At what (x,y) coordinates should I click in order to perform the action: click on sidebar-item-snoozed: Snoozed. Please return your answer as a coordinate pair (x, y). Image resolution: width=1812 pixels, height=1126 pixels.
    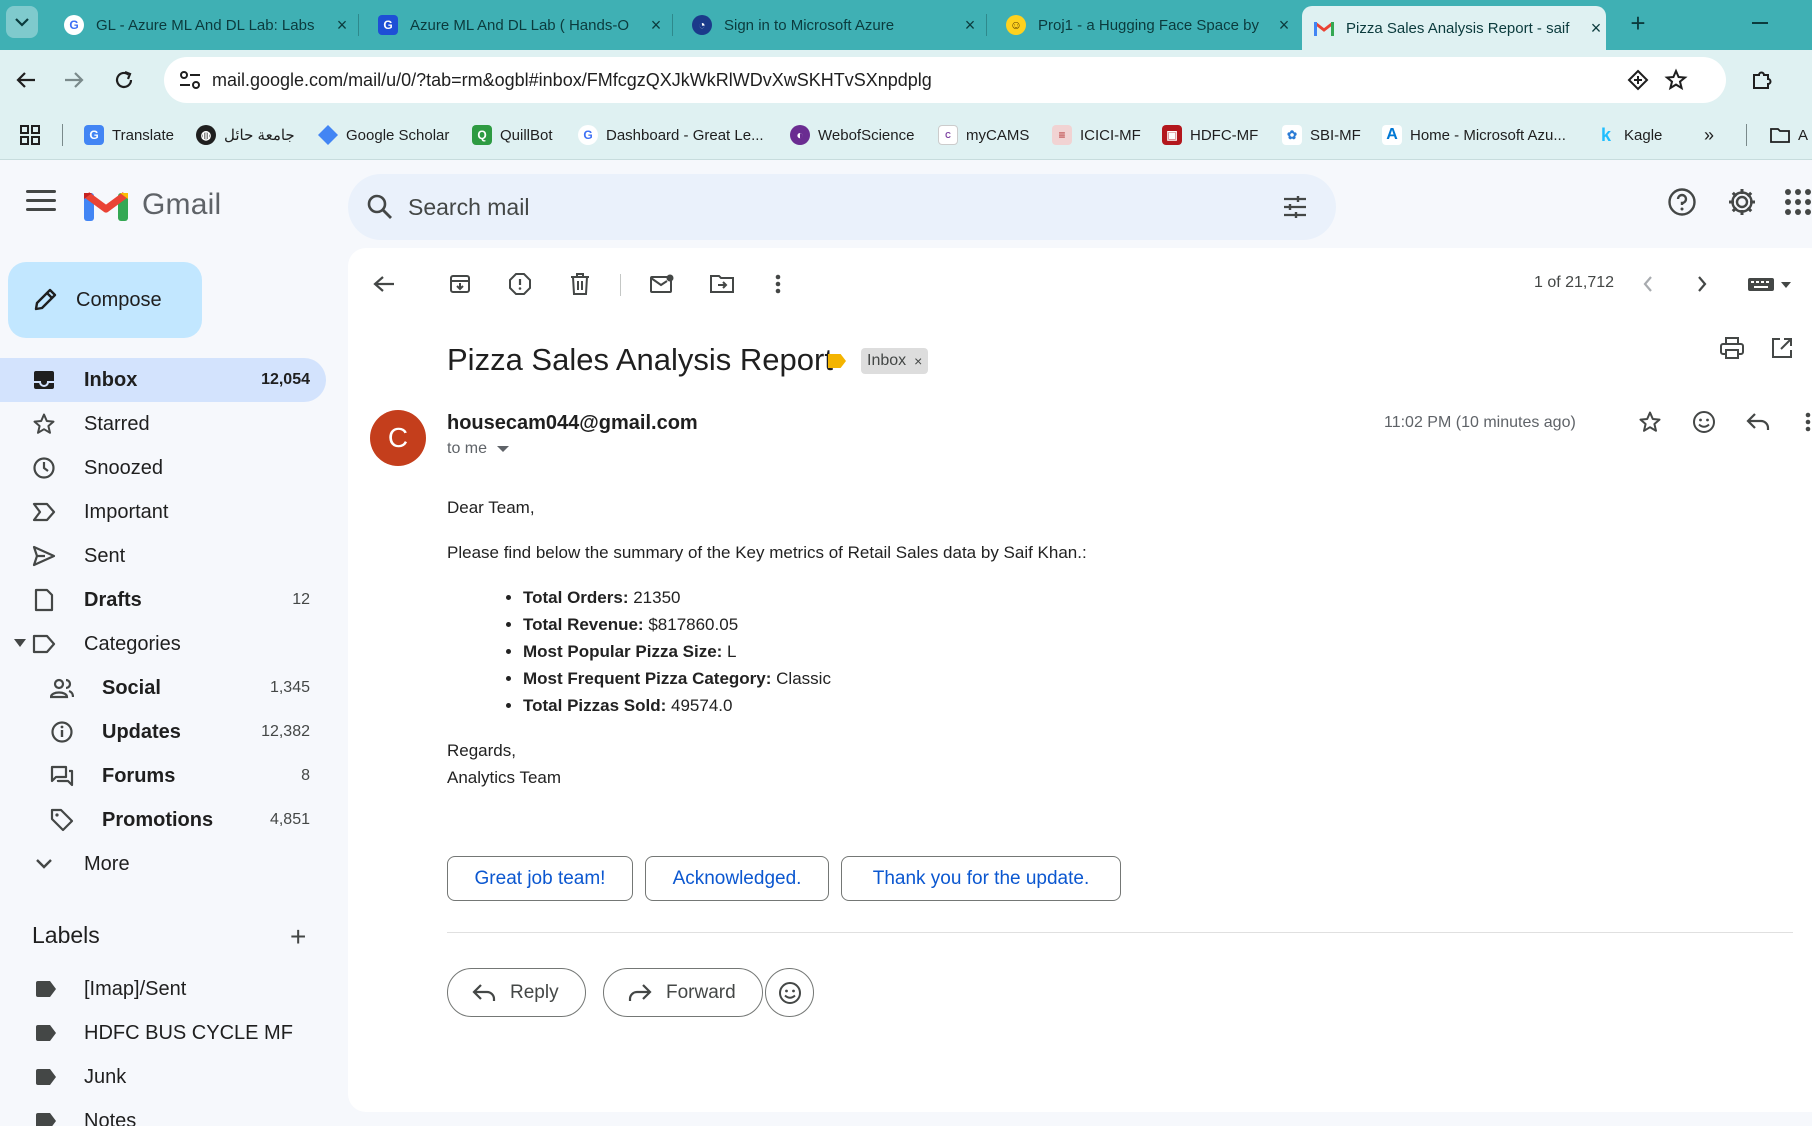
    Looking at the image, I should click on (163, 468).